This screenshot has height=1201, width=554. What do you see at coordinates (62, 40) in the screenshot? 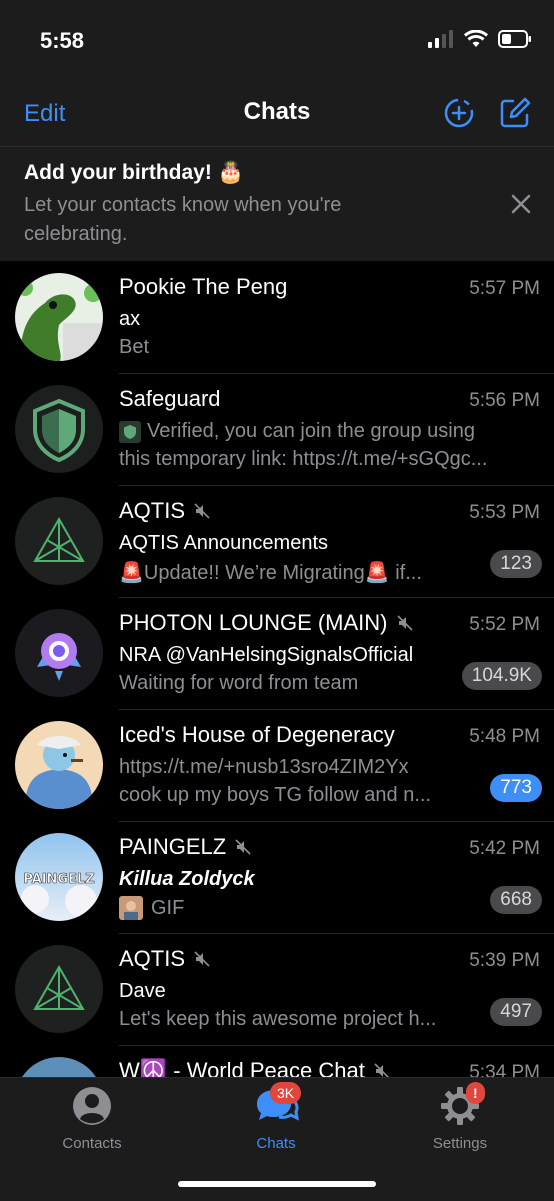
I see `status-time: 5:58` at bounding box center [62, 40].